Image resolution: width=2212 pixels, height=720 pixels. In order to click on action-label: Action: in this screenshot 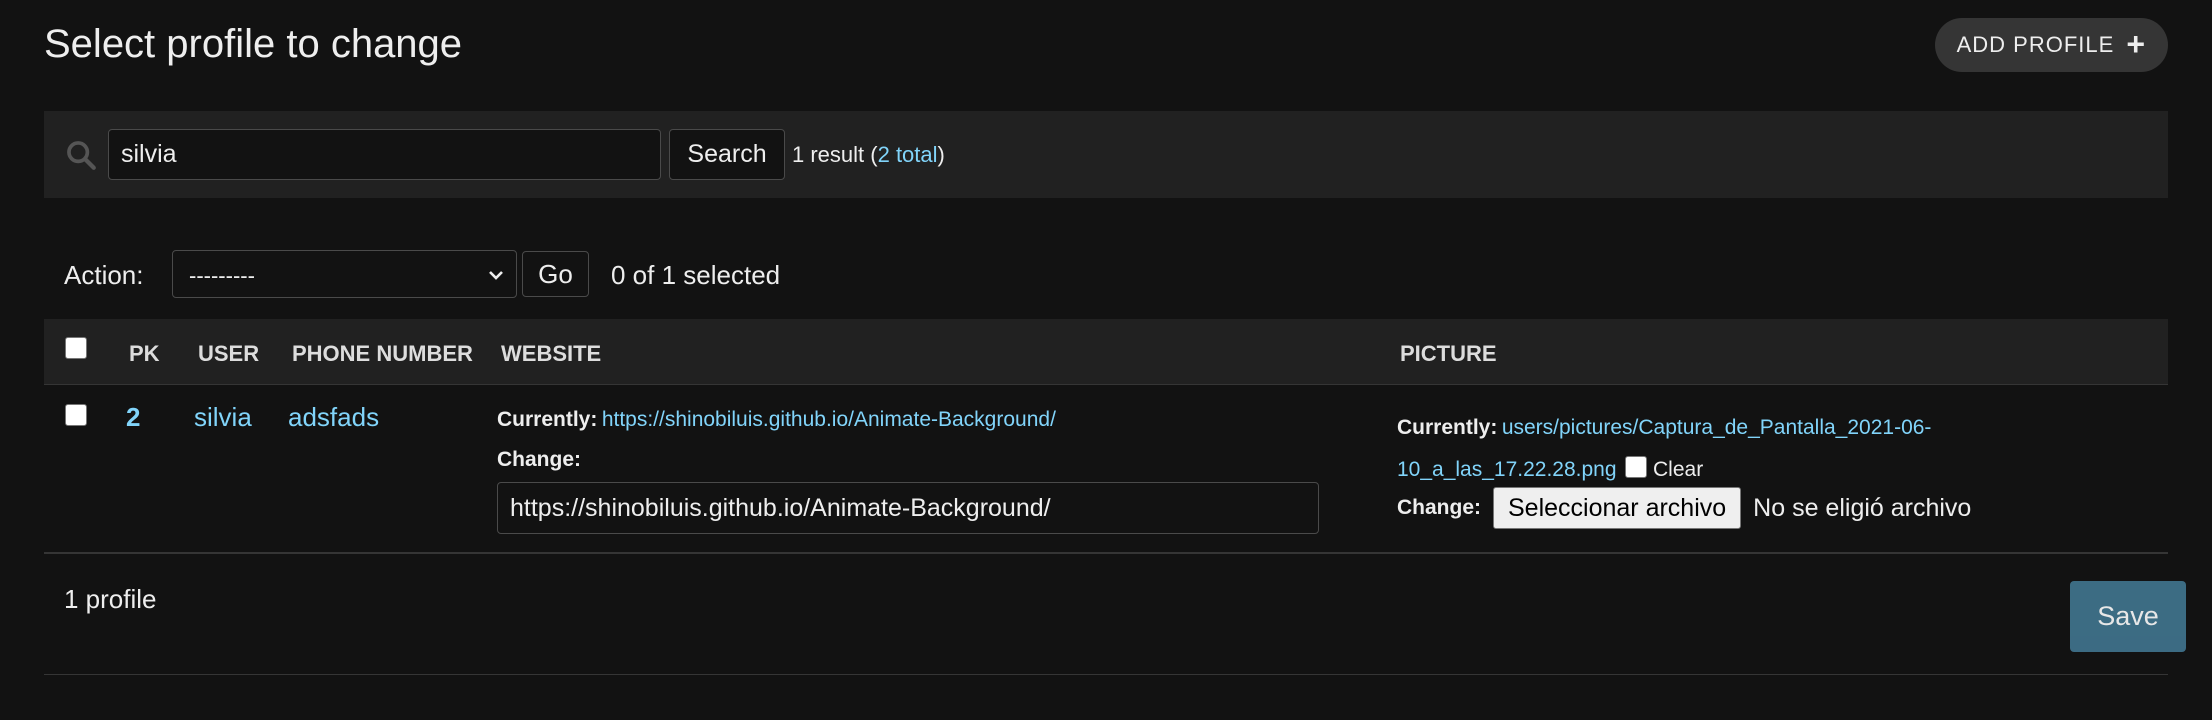, I will do `click(104, 275)`.